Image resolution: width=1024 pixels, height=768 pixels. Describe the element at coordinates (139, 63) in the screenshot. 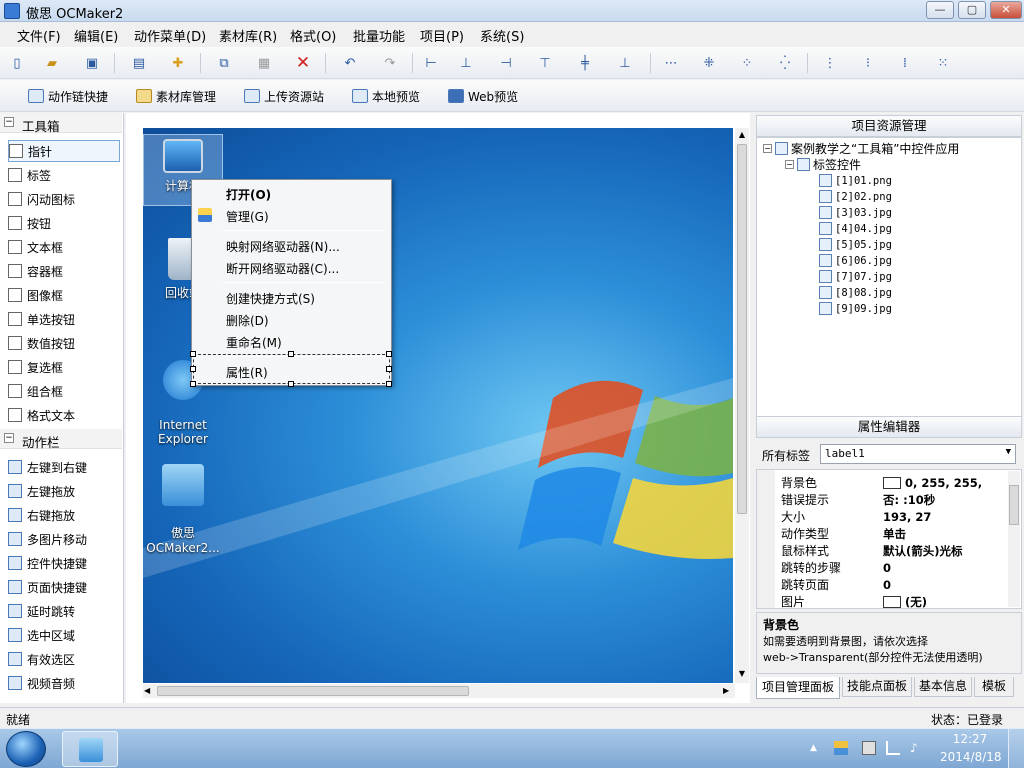

I see `page-icon: ▤` at that location.